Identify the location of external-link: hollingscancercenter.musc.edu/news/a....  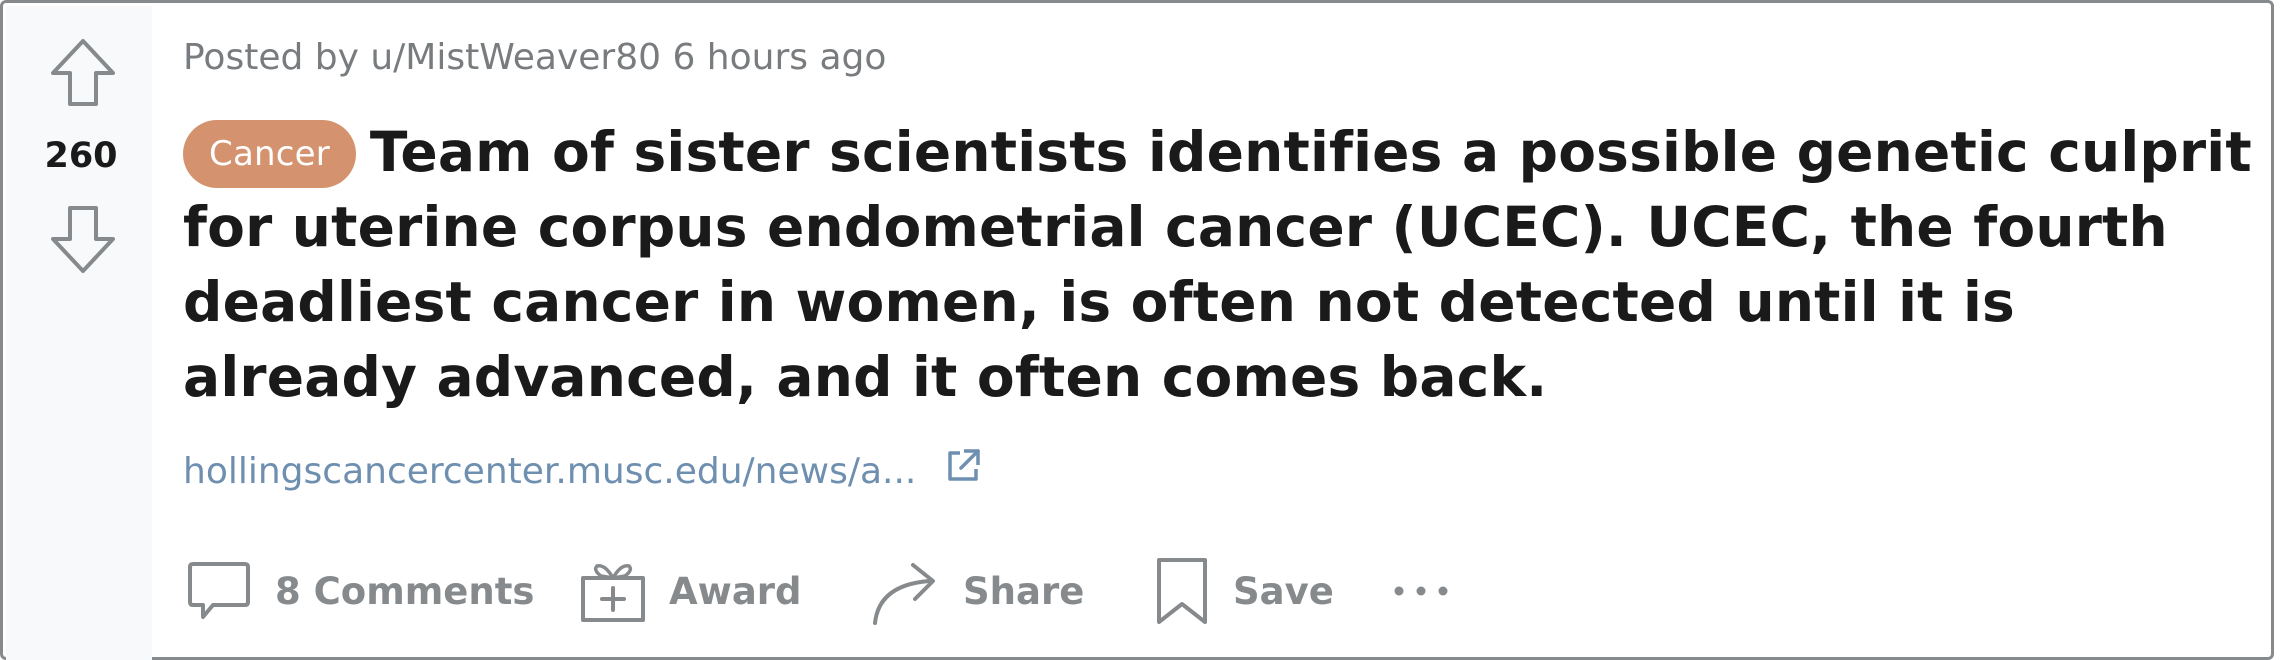
(583, 468).